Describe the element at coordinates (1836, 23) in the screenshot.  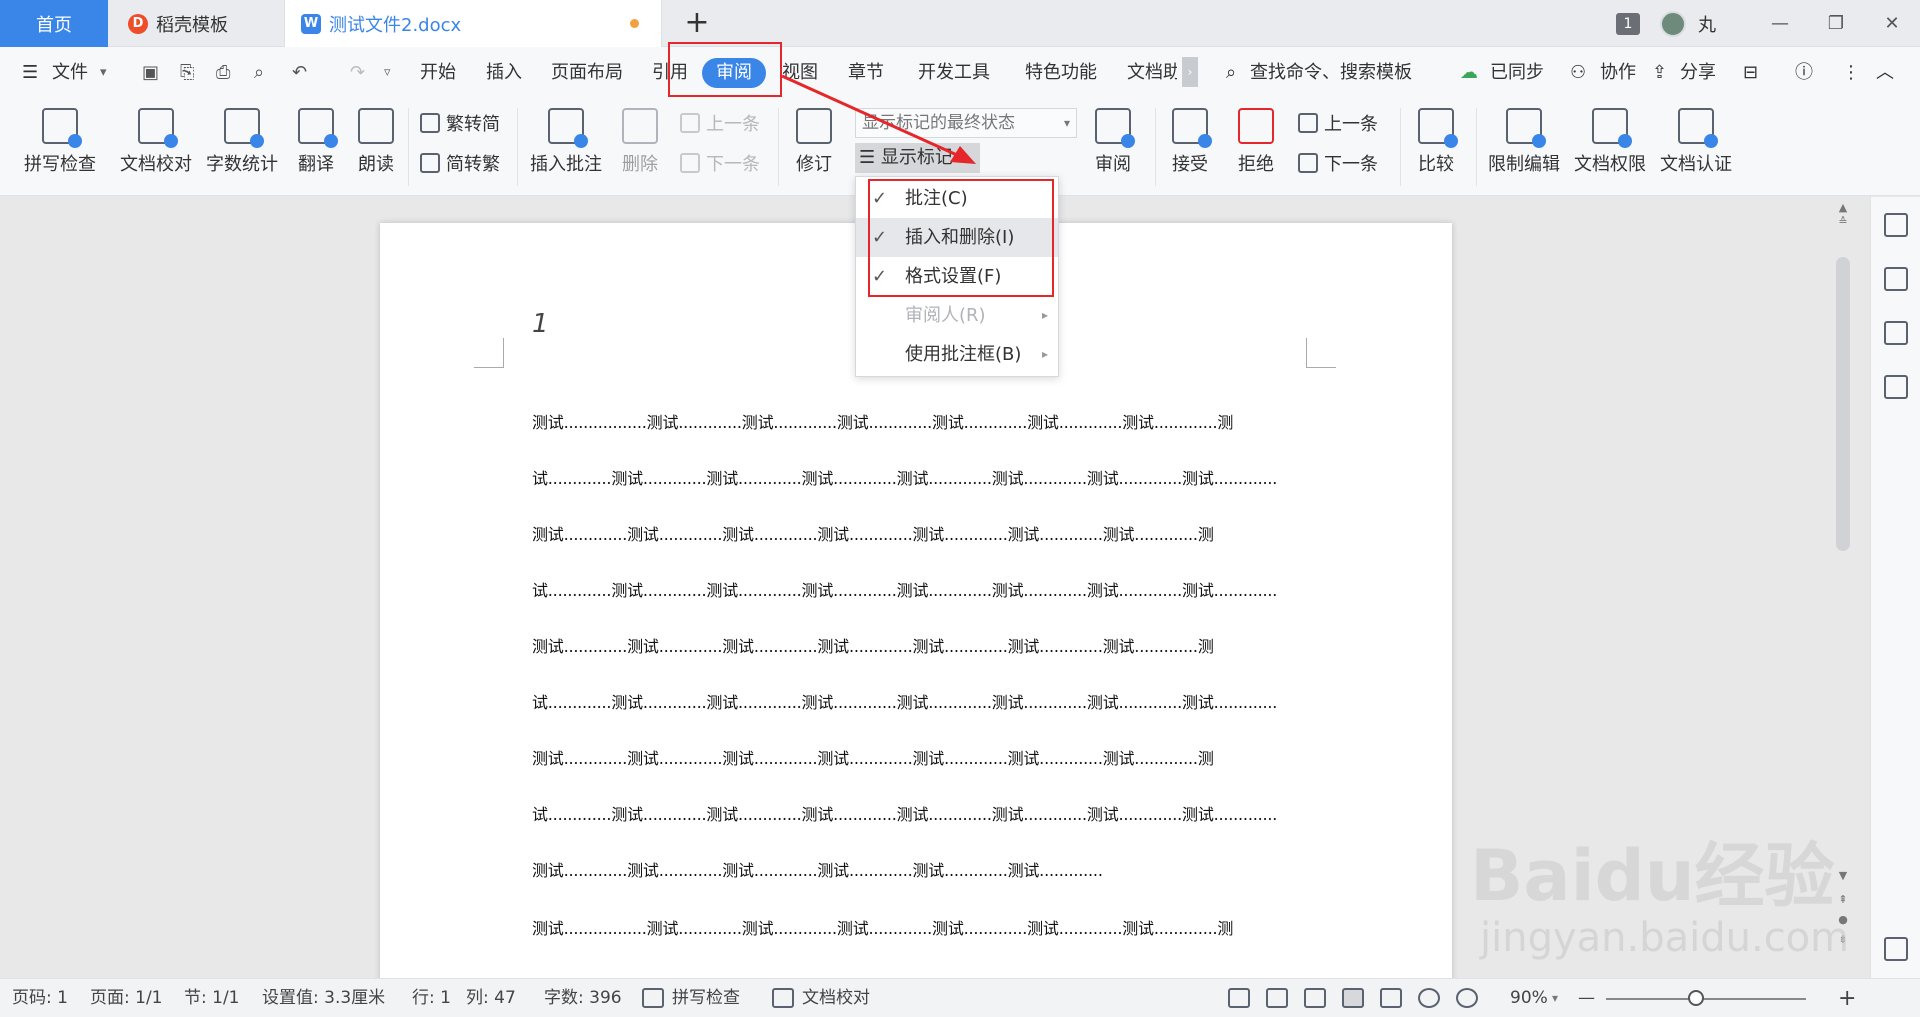
I see `restore-button: ❐` at that location.